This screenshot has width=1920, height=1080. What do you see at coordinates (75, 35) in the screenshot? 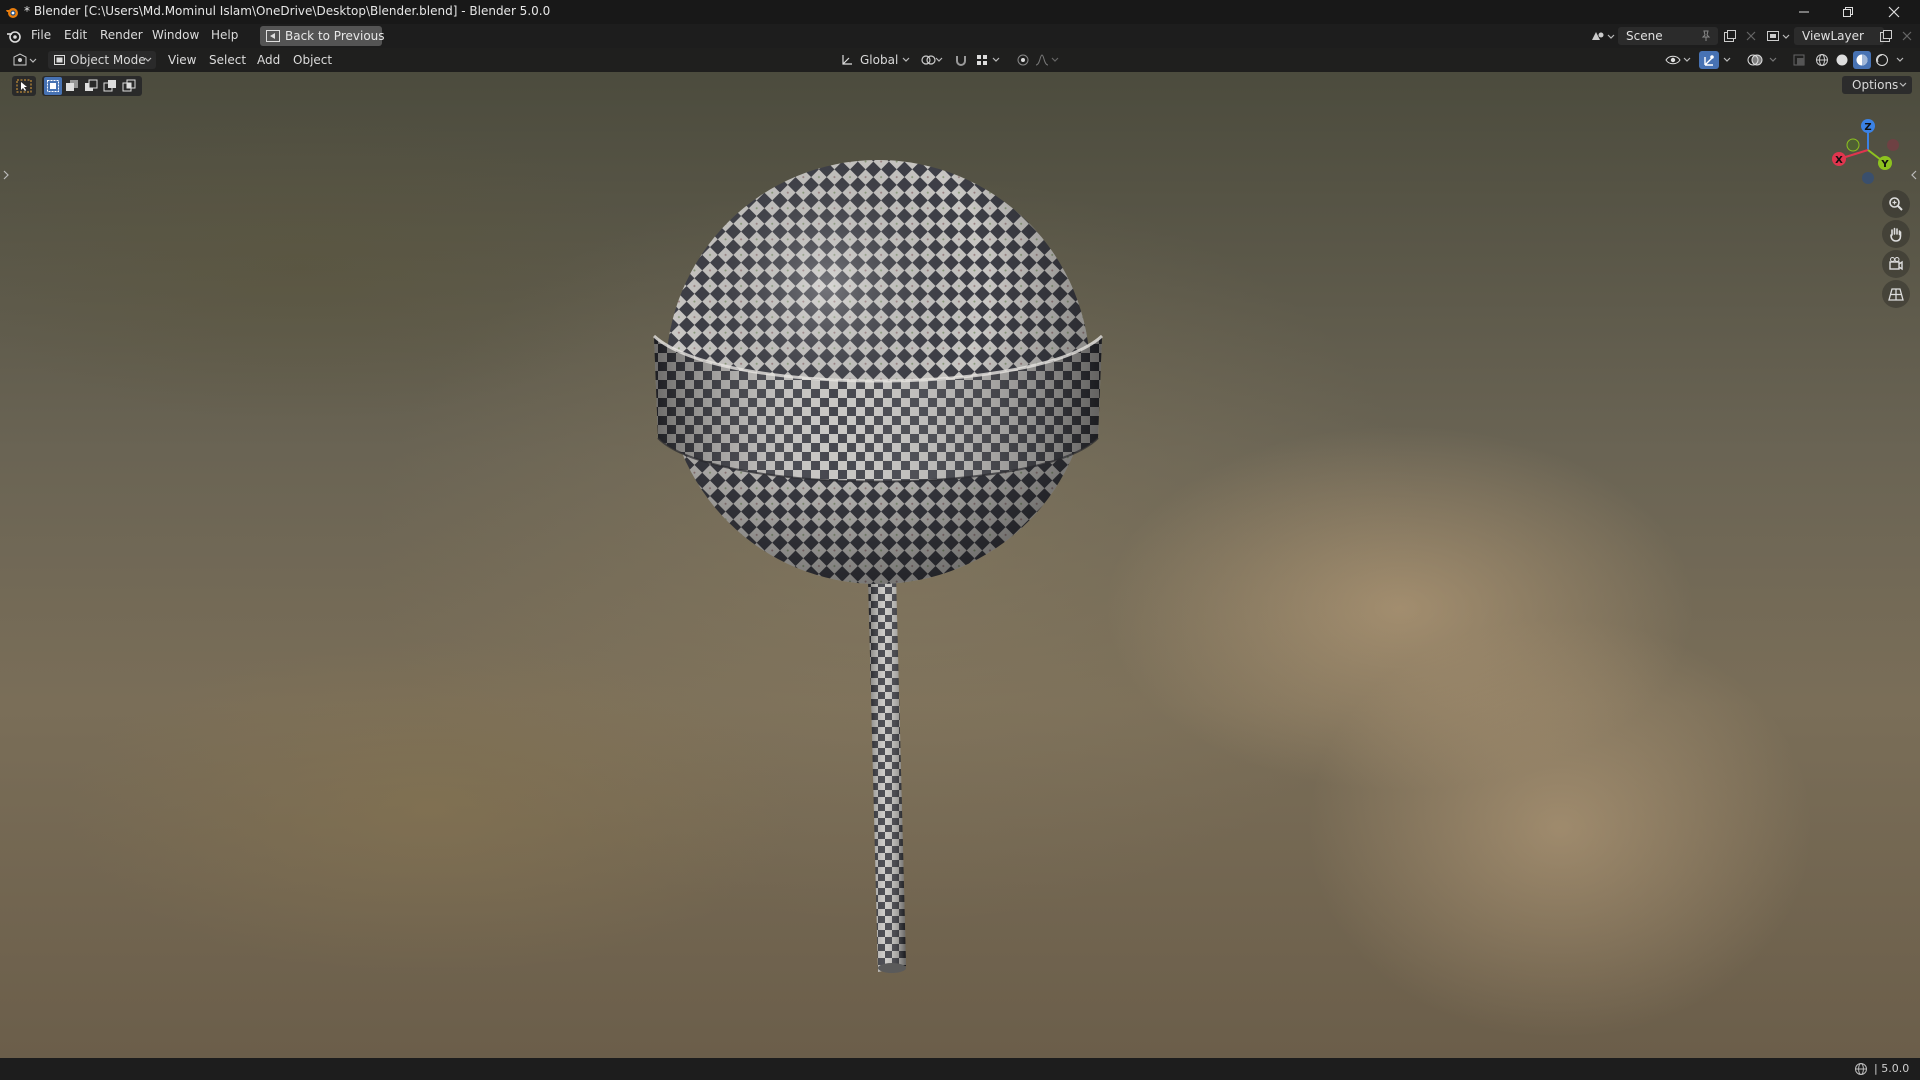
I see `menu-edit: Edit` at bounding box center [75, 35].